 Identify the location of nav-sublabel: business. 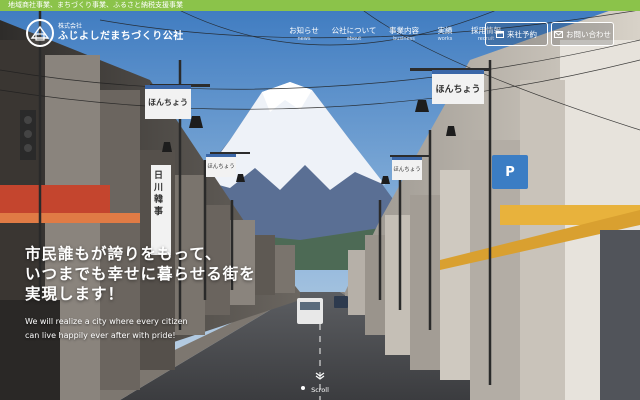
(404, 39).